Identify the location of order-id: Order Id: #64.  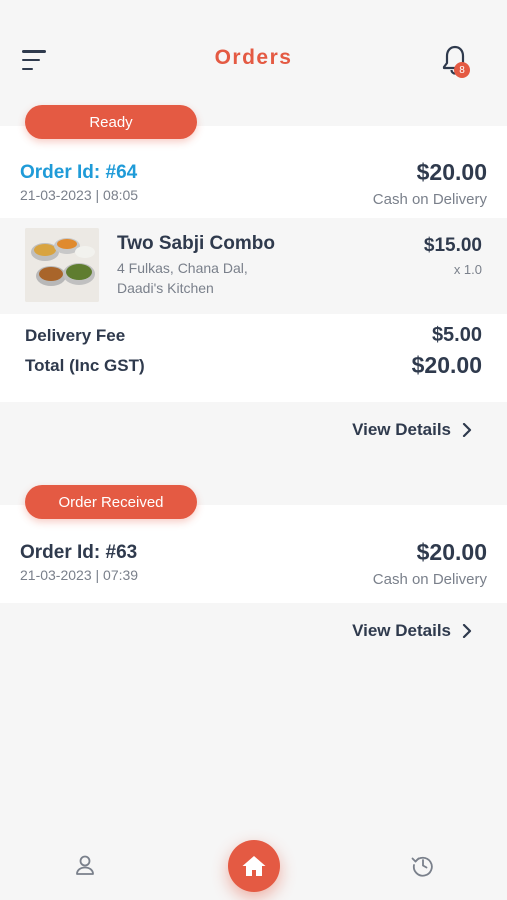
(79, 172).